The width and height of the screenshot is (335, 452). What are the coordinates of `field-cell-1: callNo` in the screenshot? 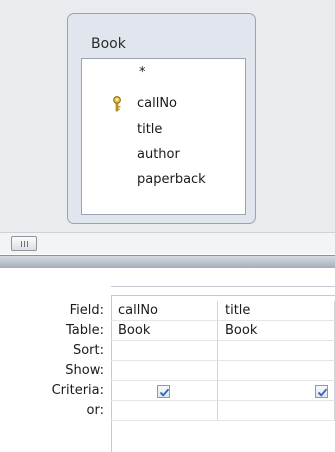 It's located at (164, 311).